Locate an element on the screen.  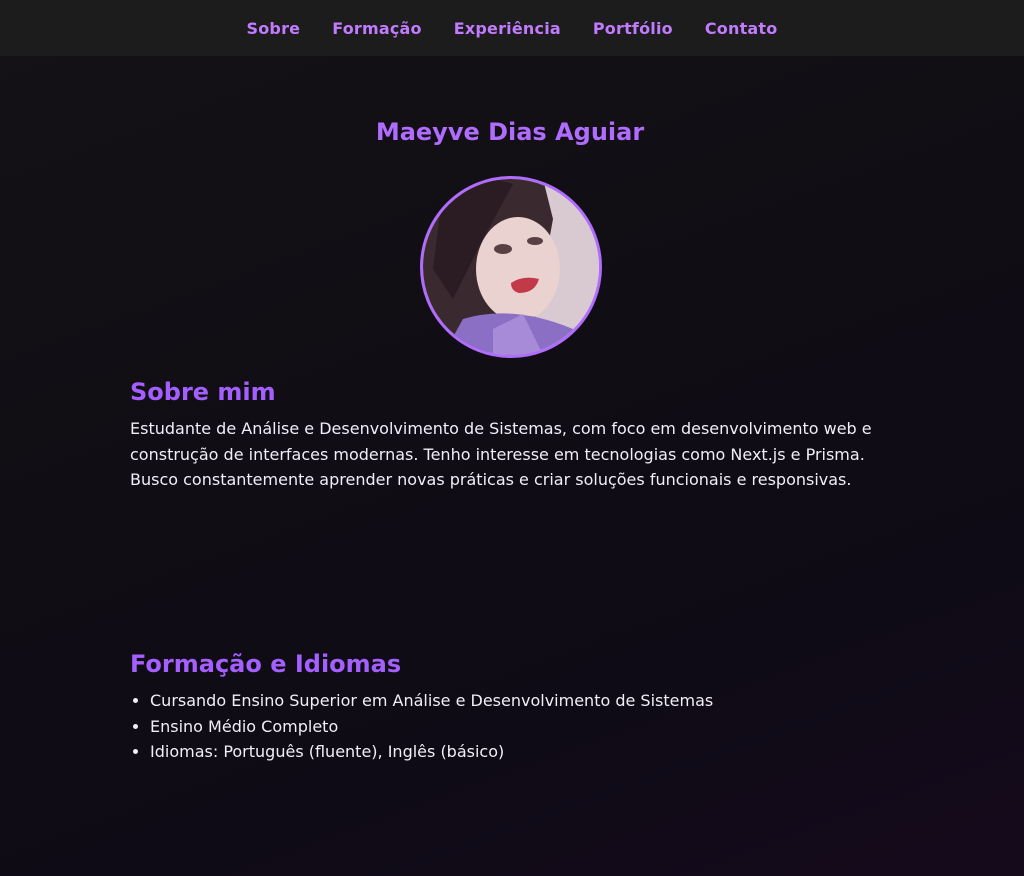
nav-link-sobre: Sobre is located at coordinates (274, 28).